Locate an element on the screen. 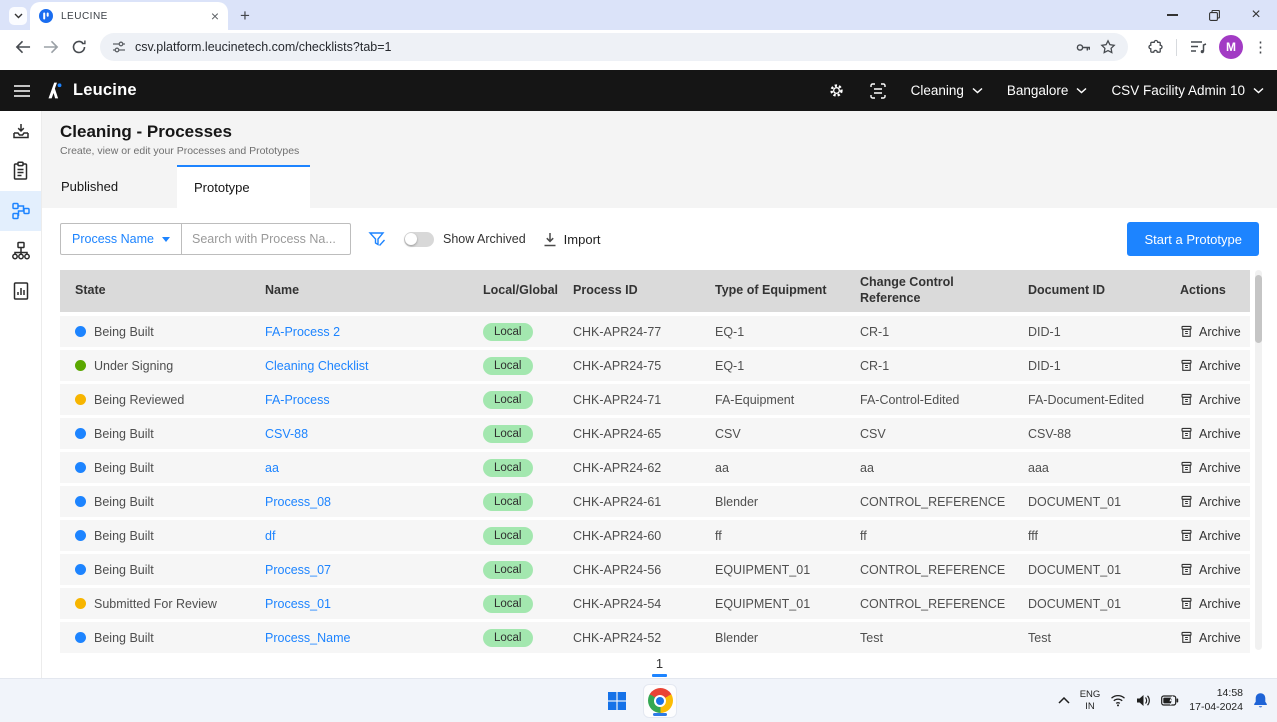 Image resolution: width=1277 pixels, height=722 pixels. page-number: 1 is located at coordinates (659, 664).